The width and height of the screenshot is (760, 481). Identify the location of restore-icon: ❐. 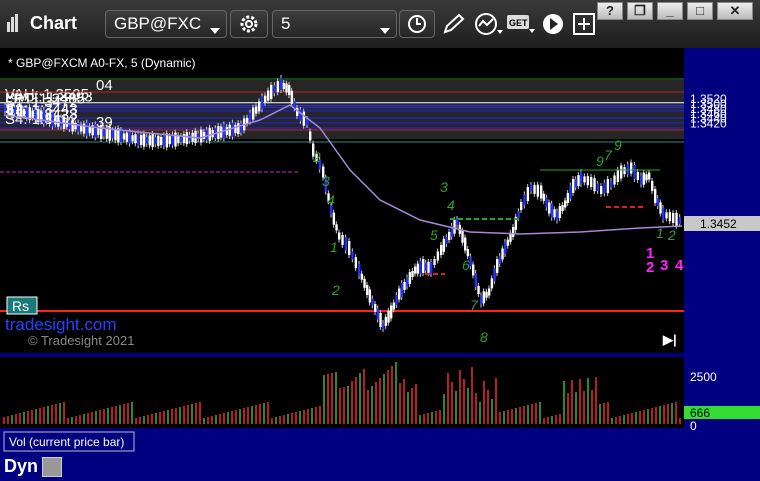
(640, 10).